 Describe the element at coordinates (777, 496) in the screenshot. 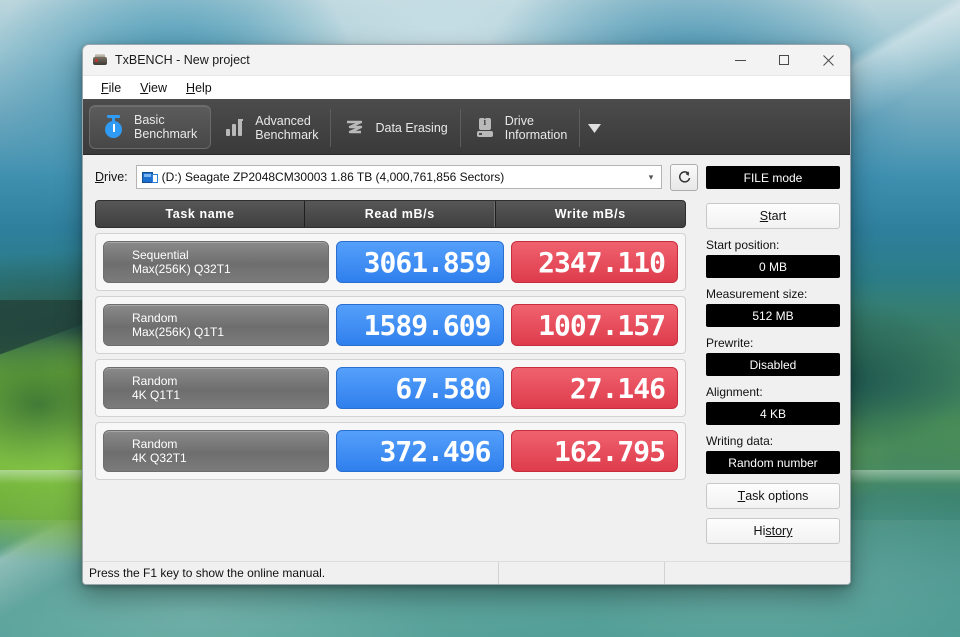

I see `task-options-label: ask options` at that location.